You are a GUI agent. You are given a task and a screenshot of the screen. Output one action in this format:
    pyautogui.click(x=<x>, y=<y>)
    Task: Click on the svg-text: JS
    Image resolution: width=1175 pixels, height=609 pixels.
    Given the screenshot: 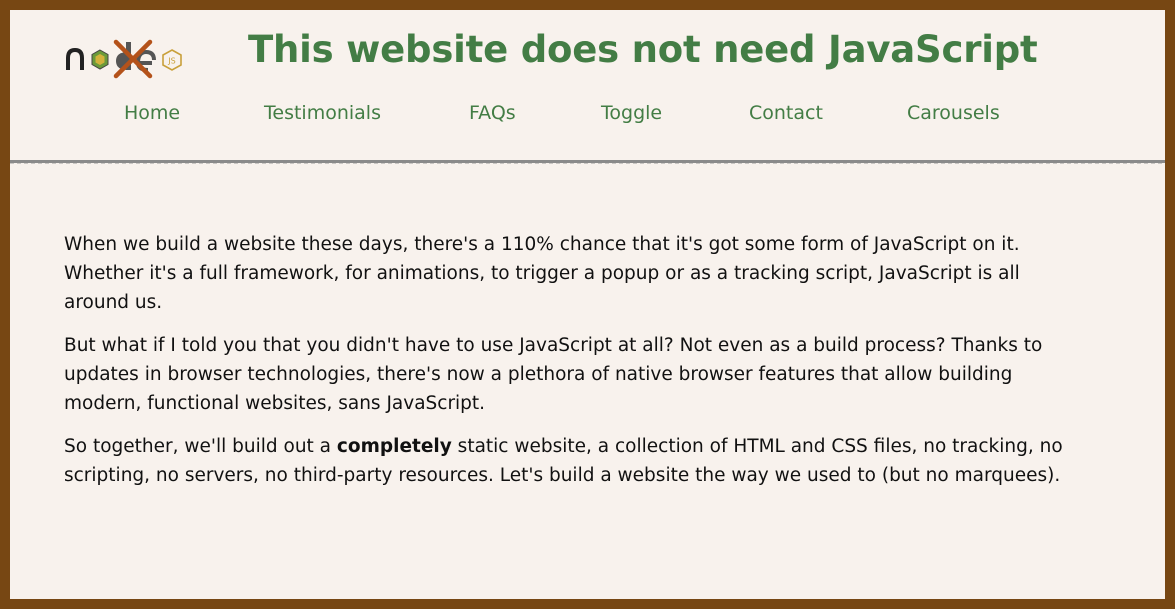 What is the action you would take?
    pyautogui.click(x=171, y=61)
    